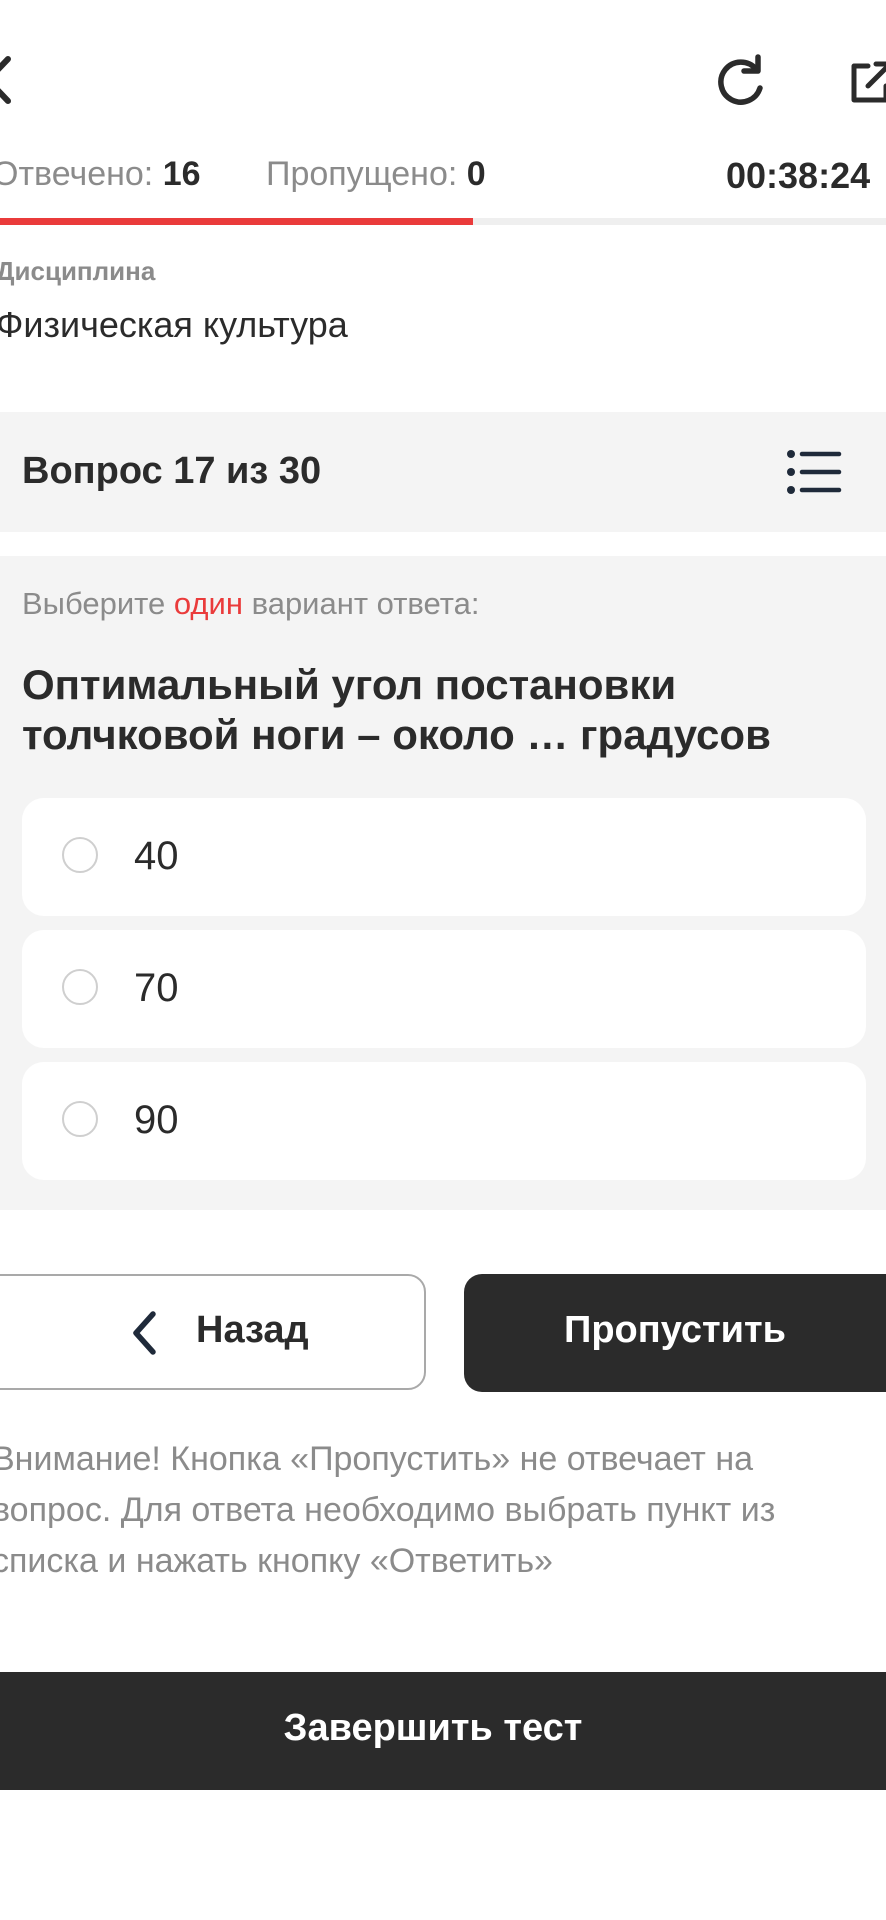 This screenshot has height=1920, width=886. Describe the element at coordinates (443, 80) in the screenshot. I see `top-bar` at that location.